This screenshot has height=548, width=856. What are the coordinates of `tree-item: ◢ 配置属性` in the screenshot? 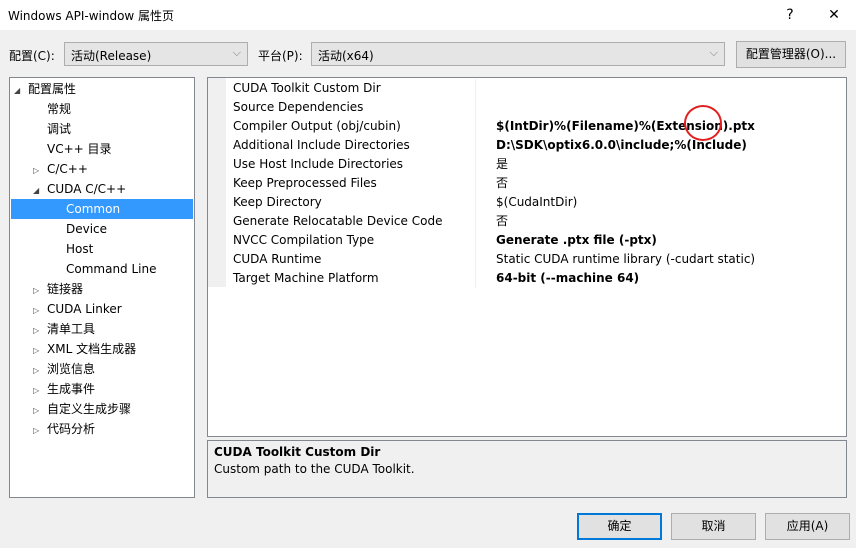 It's located at (45, 89).